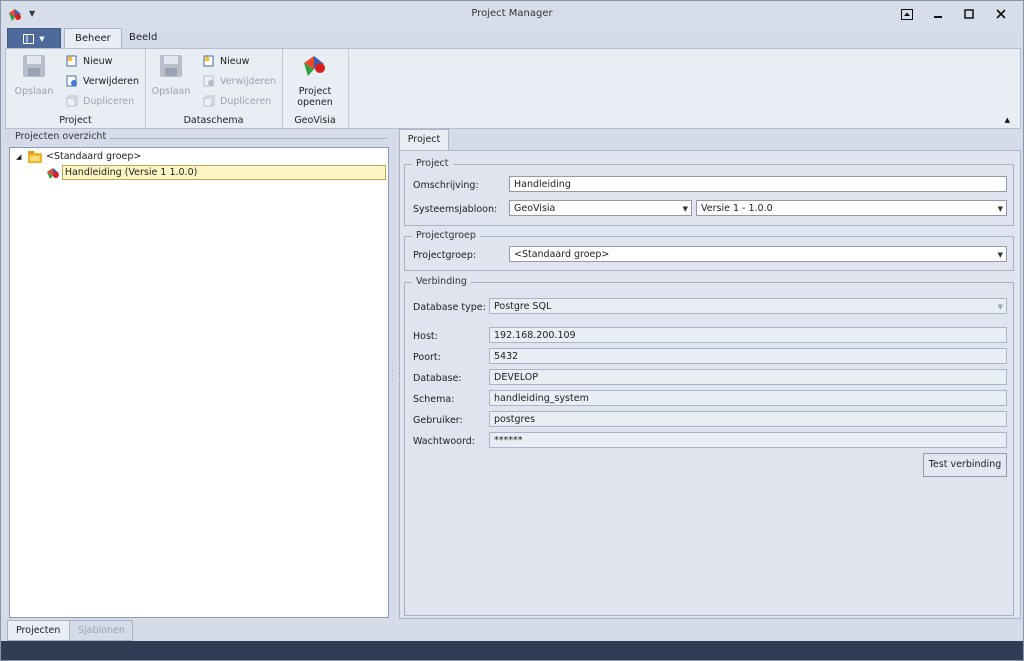 The image size is (1024, 661). Describe the element at coordinates (748, 377) in the screenshot. I see `database-field: DEVELOP` at that location.